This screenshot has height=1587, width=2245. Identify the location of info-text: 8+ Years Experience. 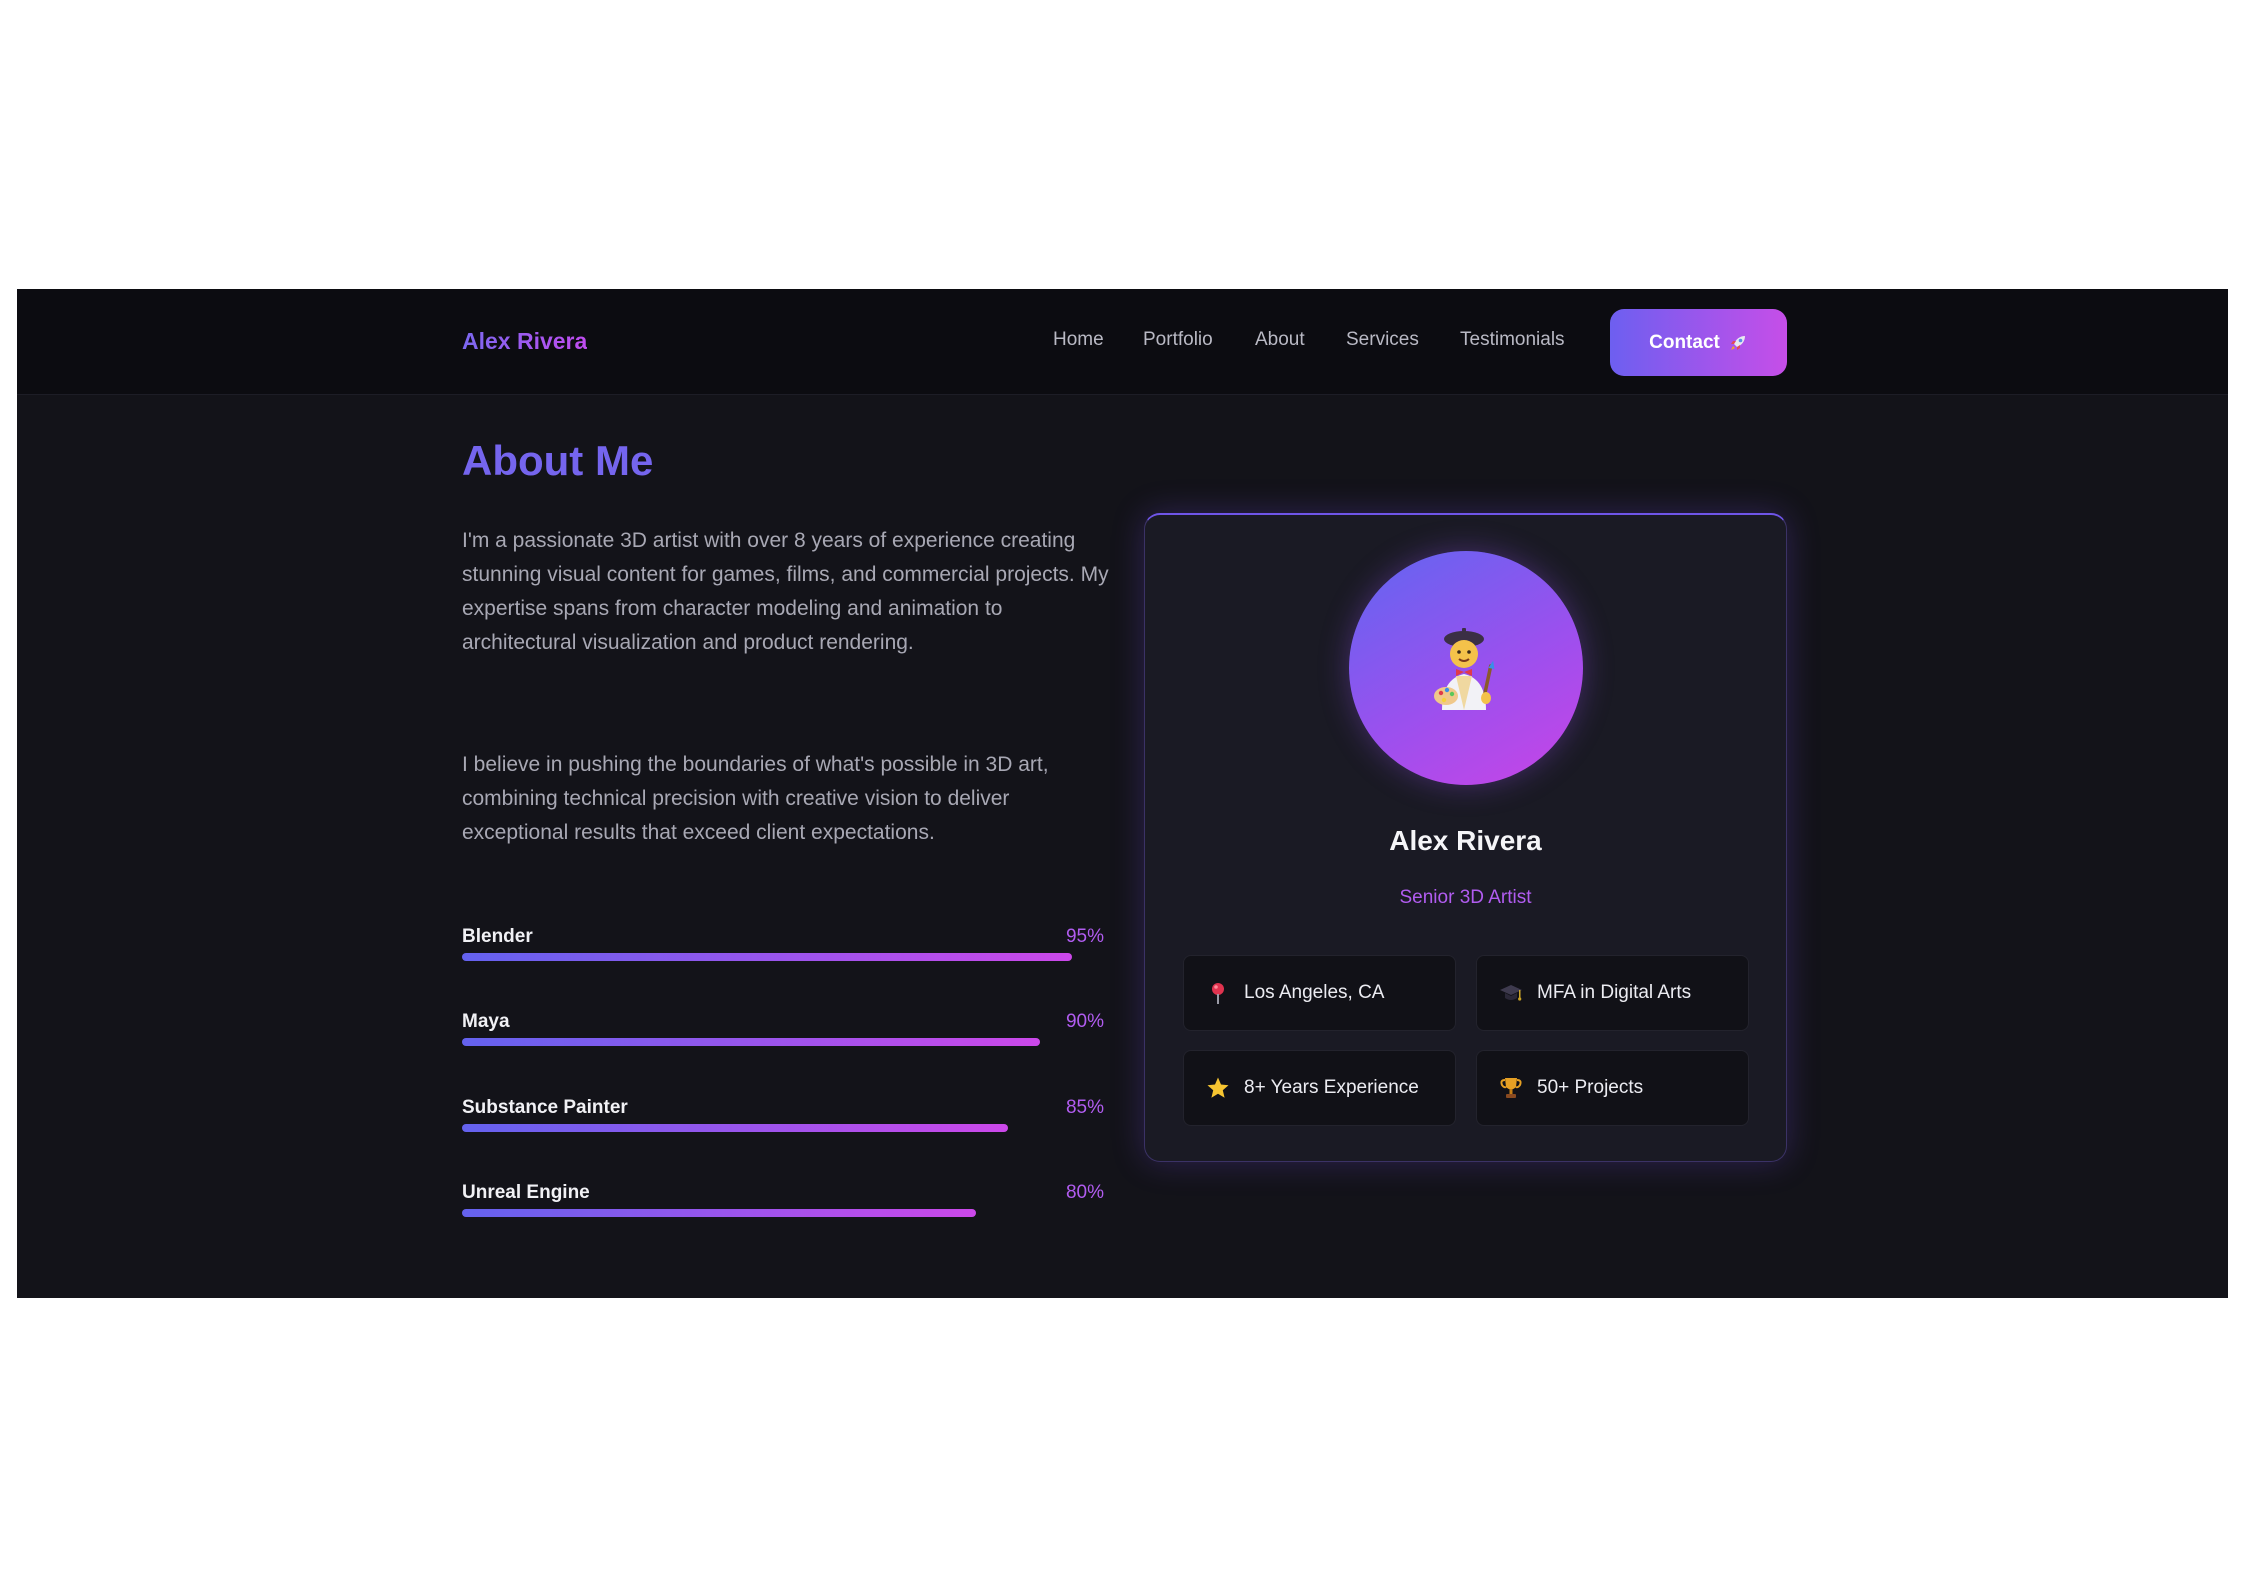
(1331, 1087).